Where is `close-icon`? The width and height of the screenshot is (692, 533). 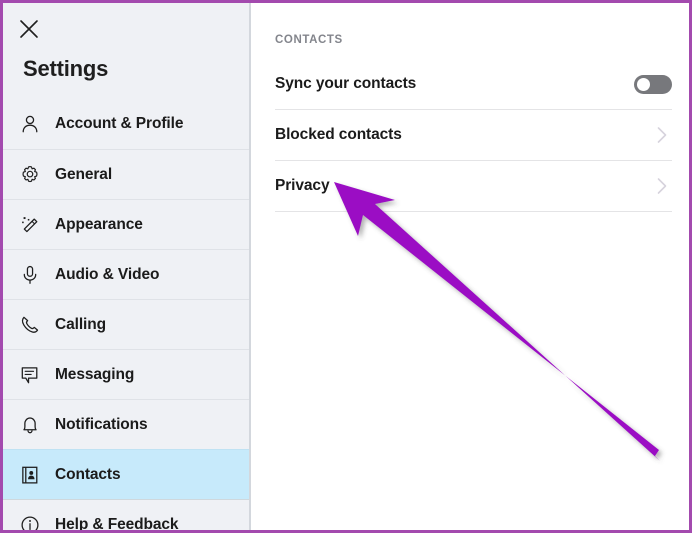
close-icon is located at coordinates (29, 29).